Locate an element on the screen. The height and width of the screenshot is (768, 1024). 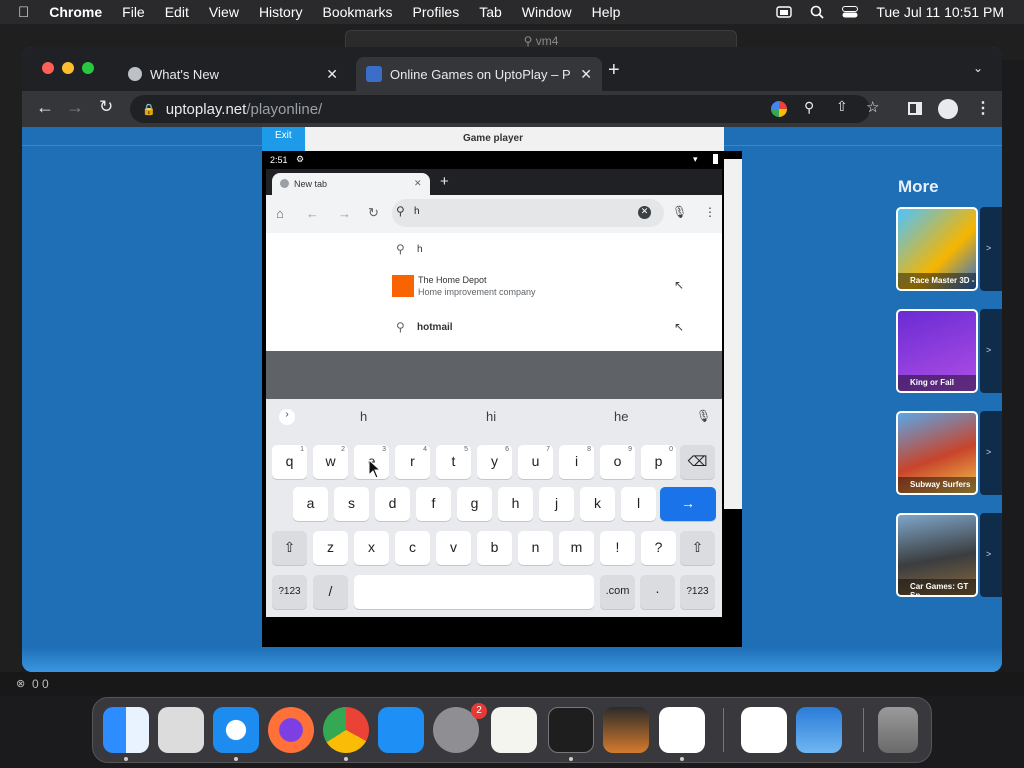
key-o: o9 is located at coordinates (617, 462).